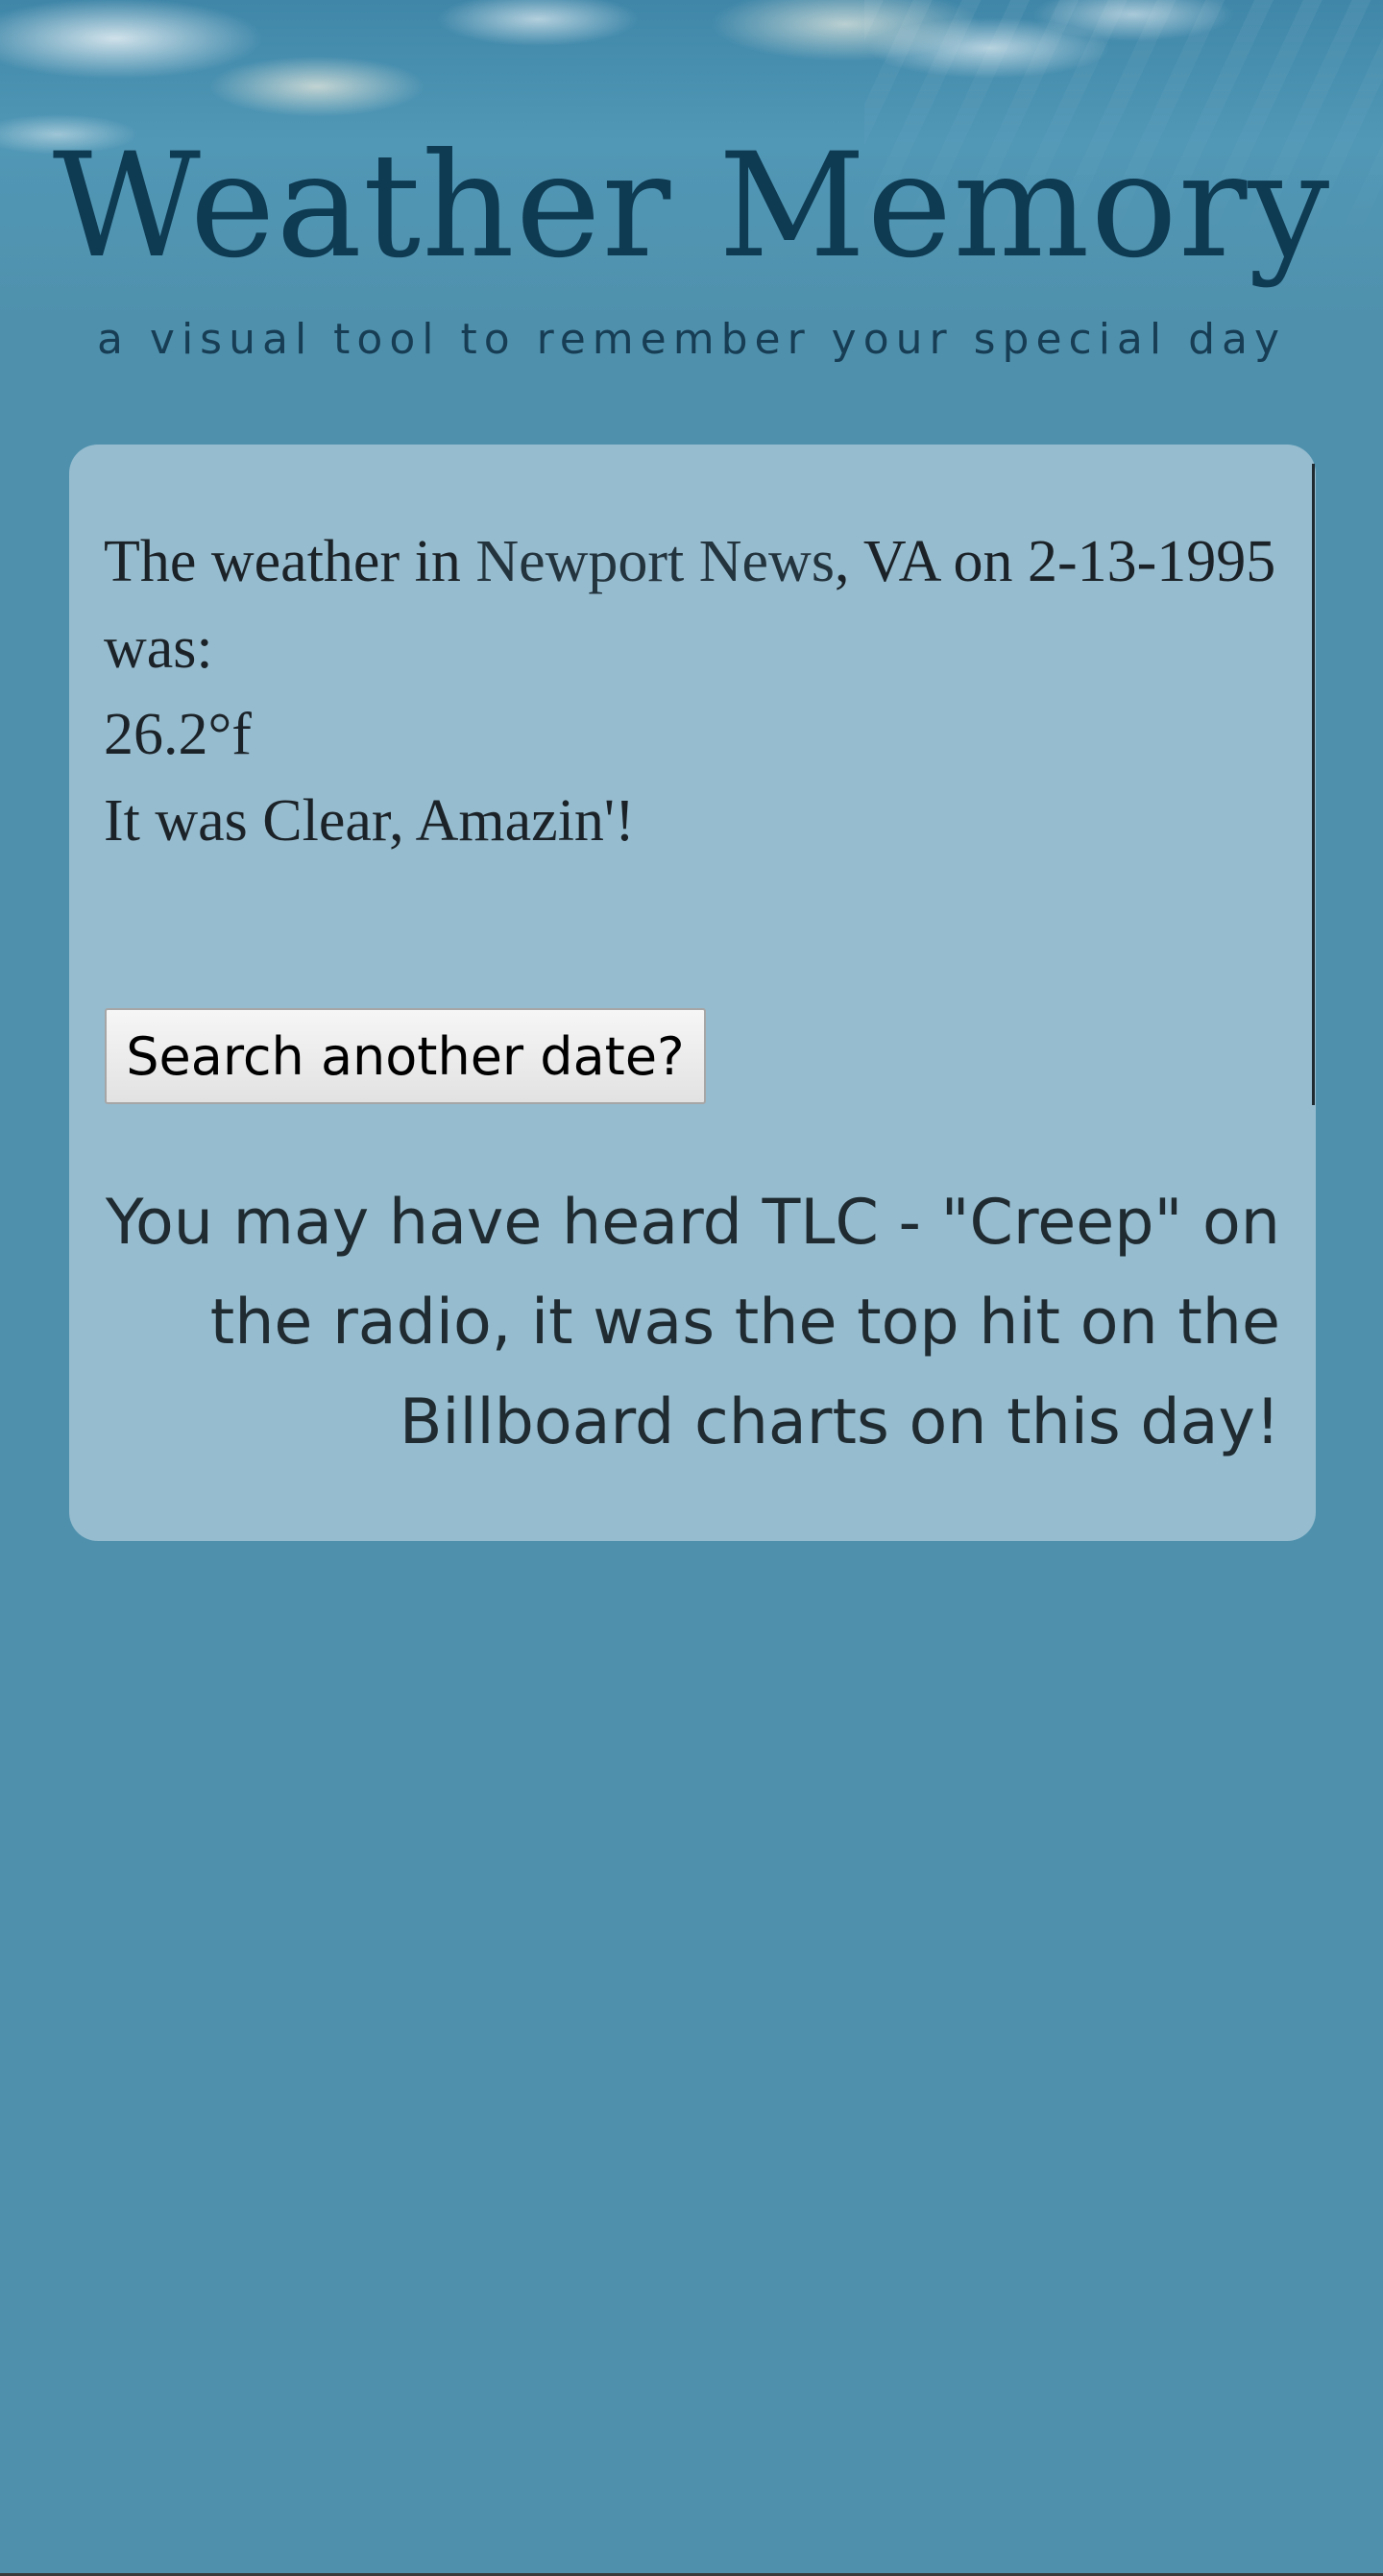 Image resolution: width=1383 pixels, height=2576 pixels. Describe the element at coordinates (691, 206) in the screenshot. I see `site-title: Weather Memory` at that location.